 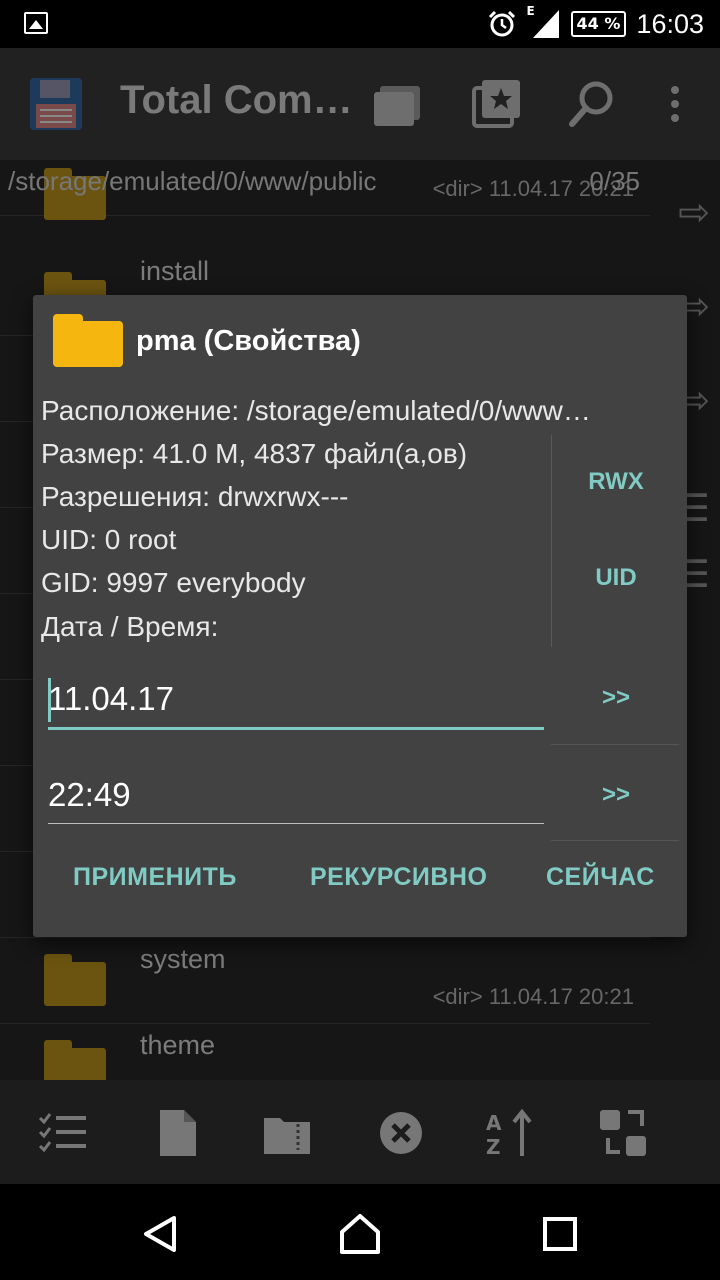 I want to click on home-icon, so click(x=360, y=1234).